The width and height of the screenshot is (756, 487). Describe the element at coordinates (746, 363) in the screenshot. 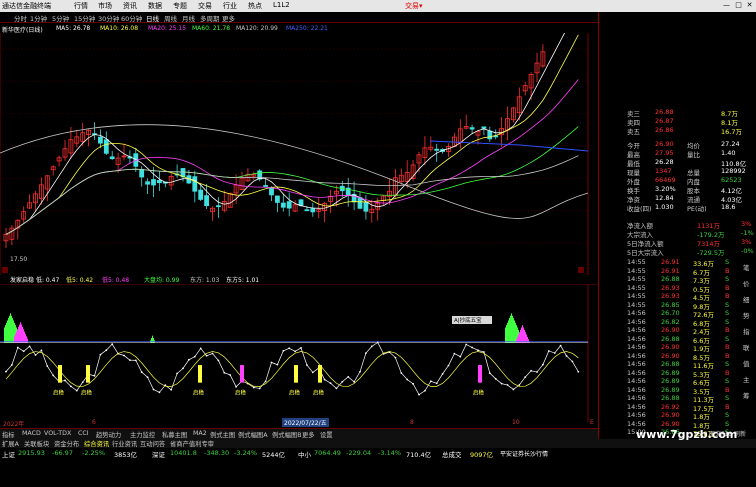

I see `side-tab-6: 值` at that location.